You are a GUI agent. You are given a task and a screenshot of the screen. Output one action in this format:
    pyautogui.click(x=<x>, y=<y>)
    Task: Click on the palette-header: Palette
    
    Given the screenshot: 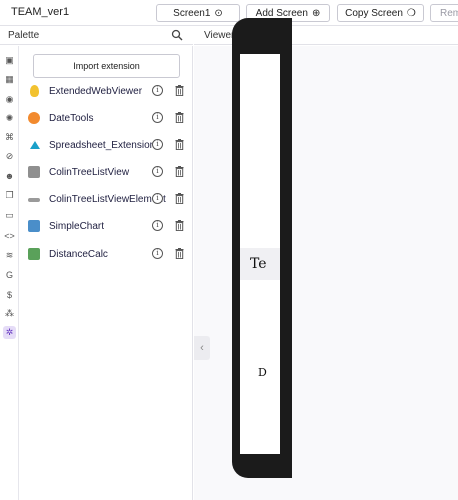 What is the action you would take?
    pyautogui.click(x=96, y=35)
    